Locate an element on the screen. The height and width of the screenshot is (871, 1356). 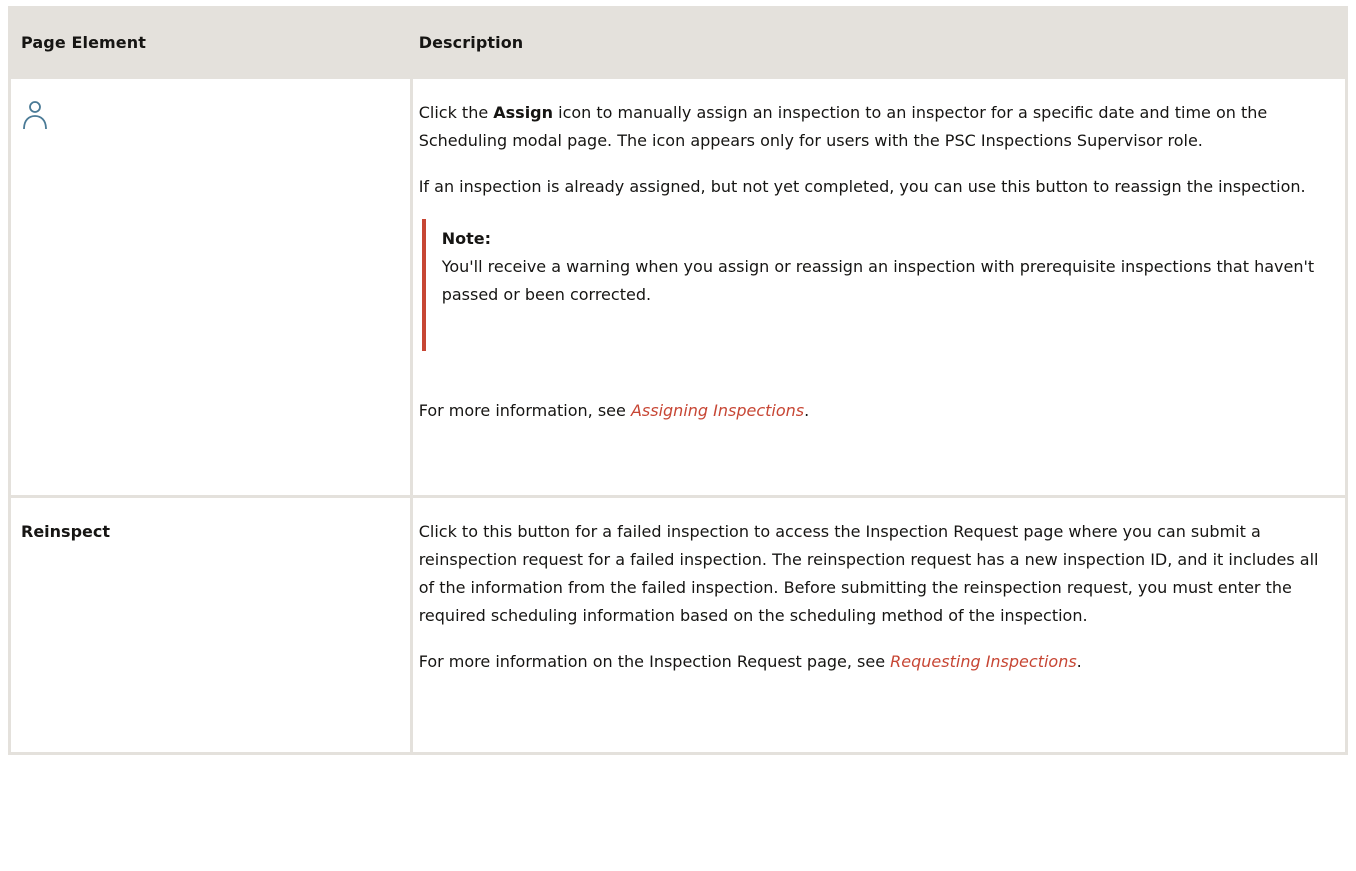
assign-term: Assign is located at coordinates (523, 112).